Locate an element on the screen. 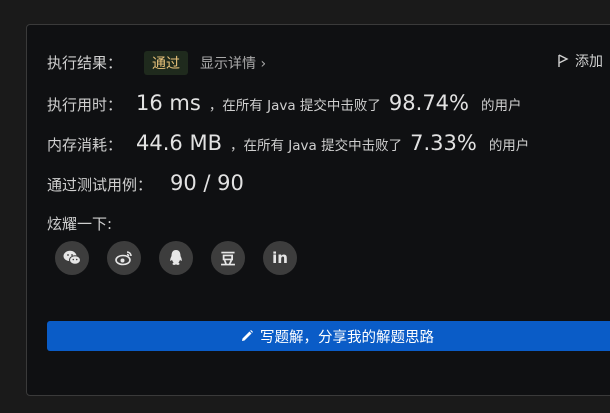 This screenshot has height=413, width=610. memory-label: 内存消耗： is located at coordinates (85, 145).